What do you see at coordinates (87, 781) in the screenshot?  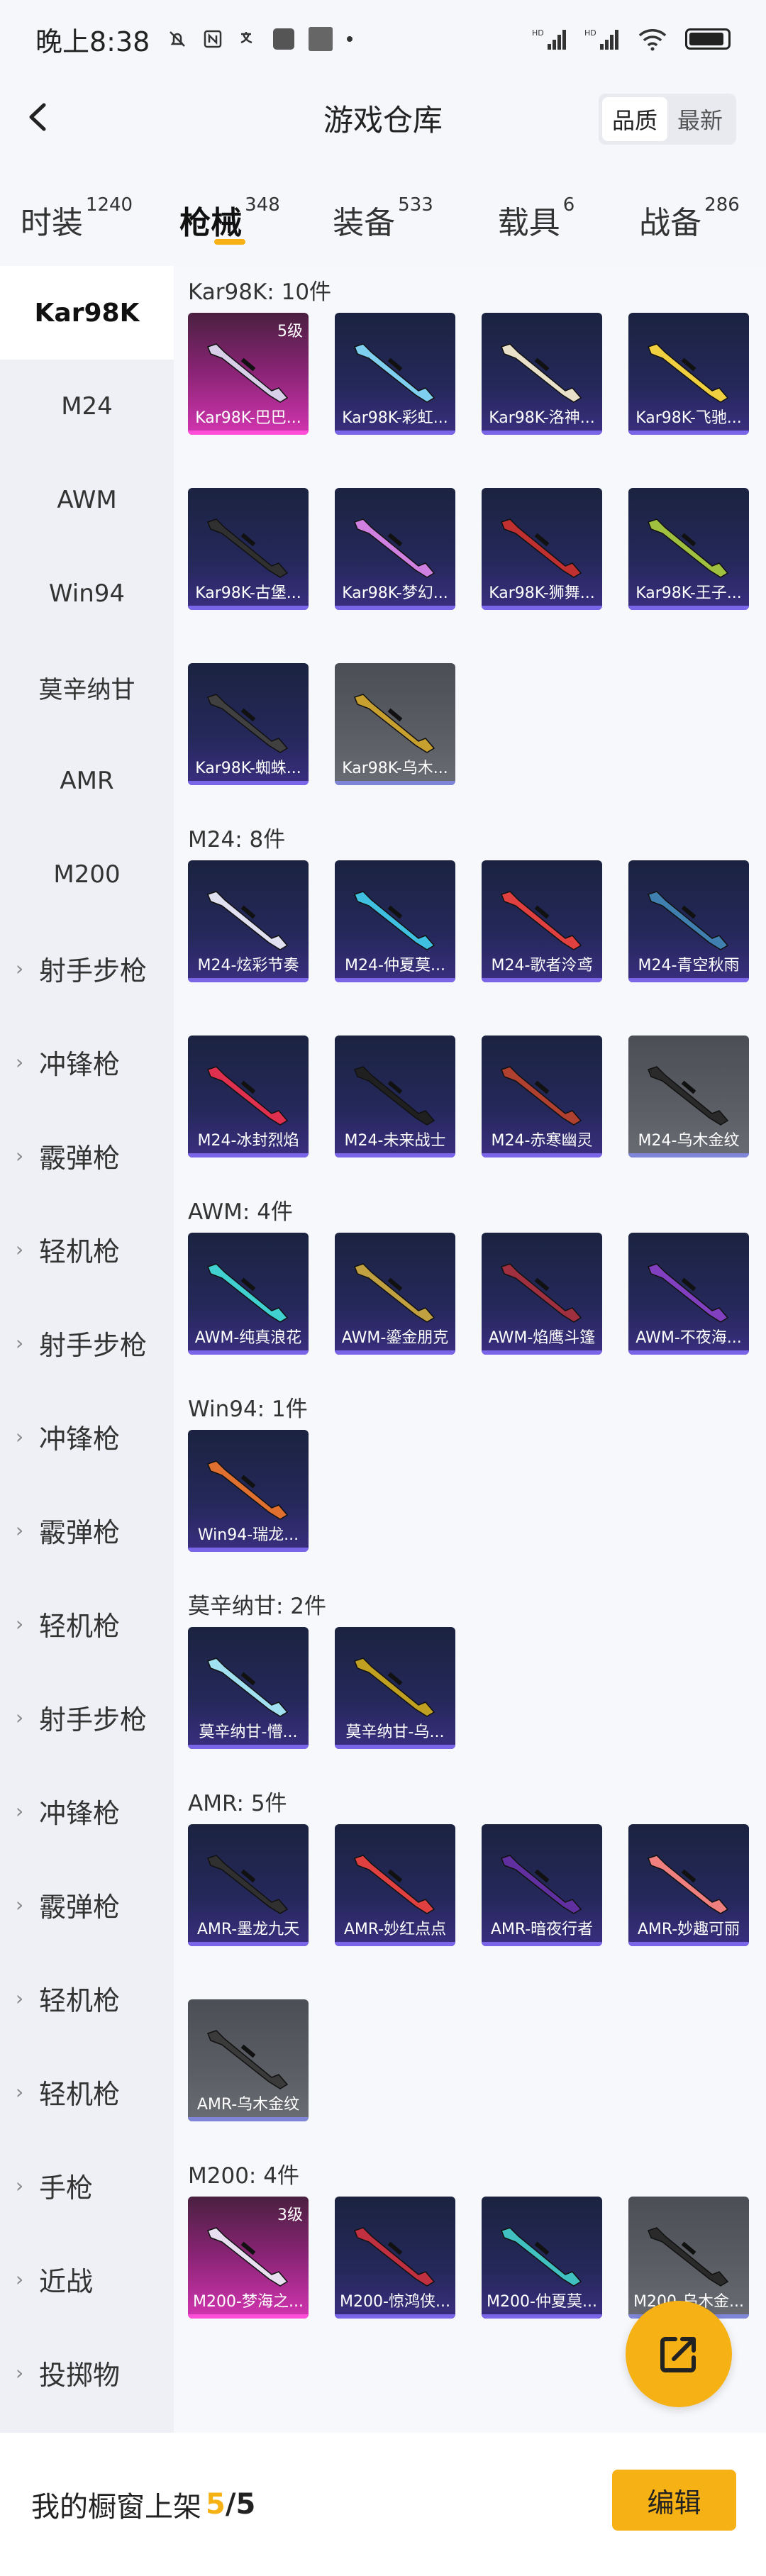 I see `sidebar-item: AMR` at bounding box center [87, 781].